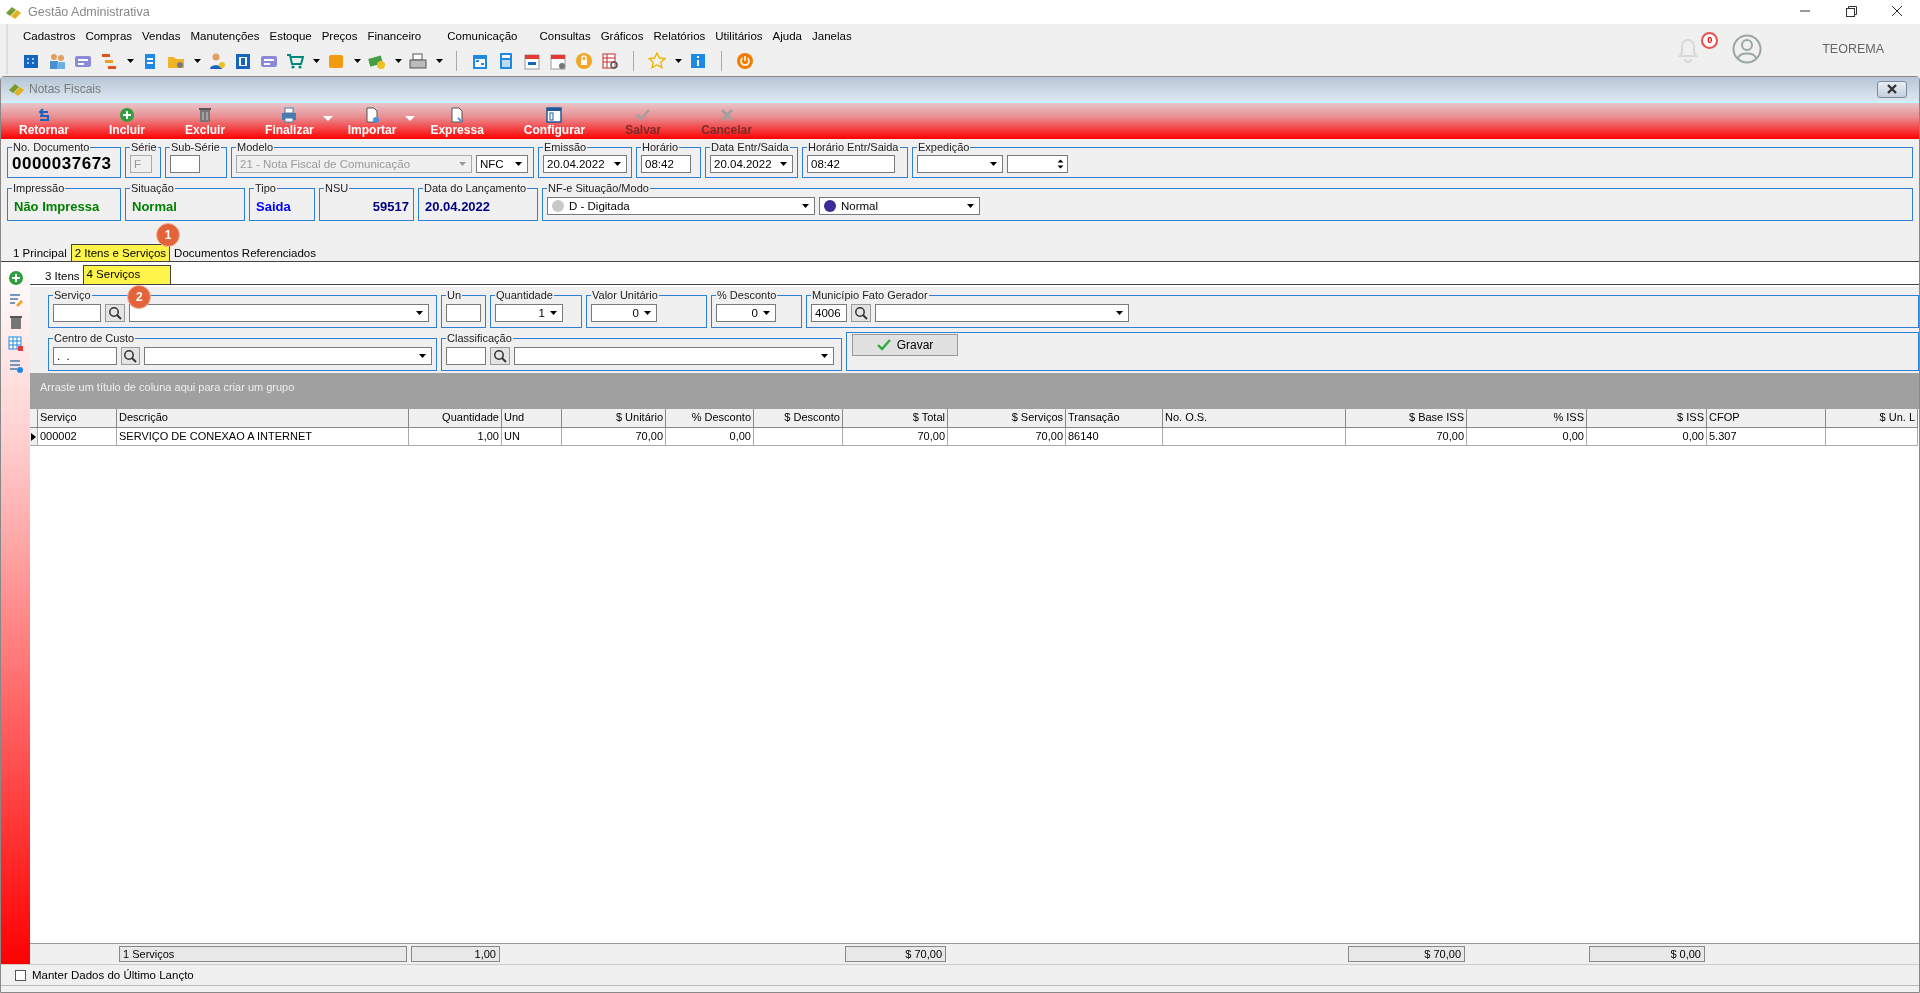 This screenshot has width=1920, height=993. What do you see at coordinates (62, 276) in the screenshot?
I see `tab: 3 Itens` at bounding box center [62, 276].